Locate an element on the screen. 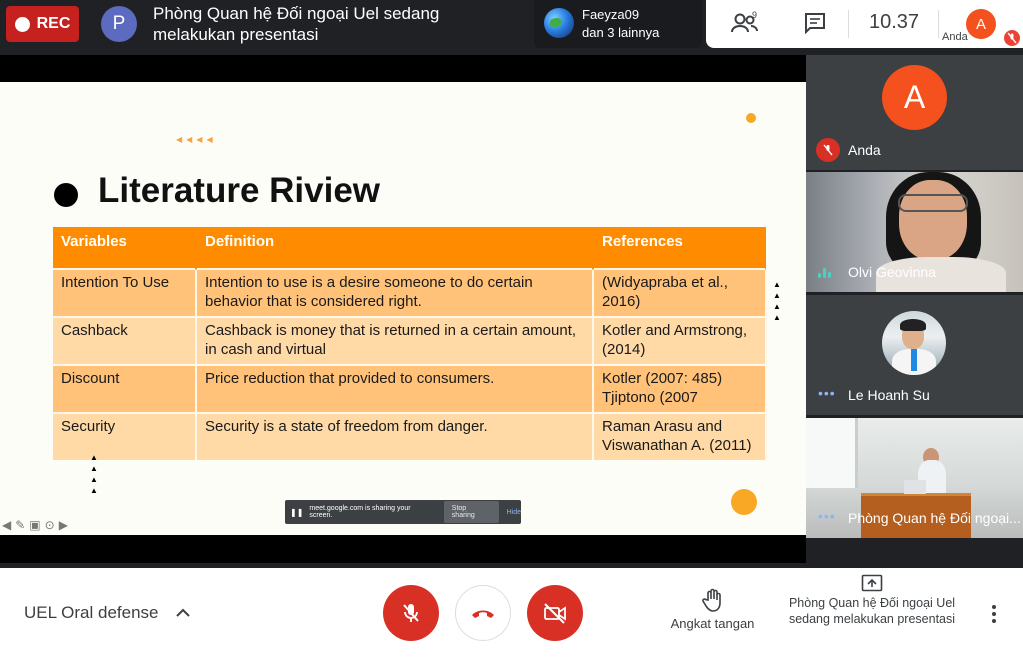 The width and height of the screenshot is (1023, 658). recording-indicator: REC is located at coordinates (42, 24).